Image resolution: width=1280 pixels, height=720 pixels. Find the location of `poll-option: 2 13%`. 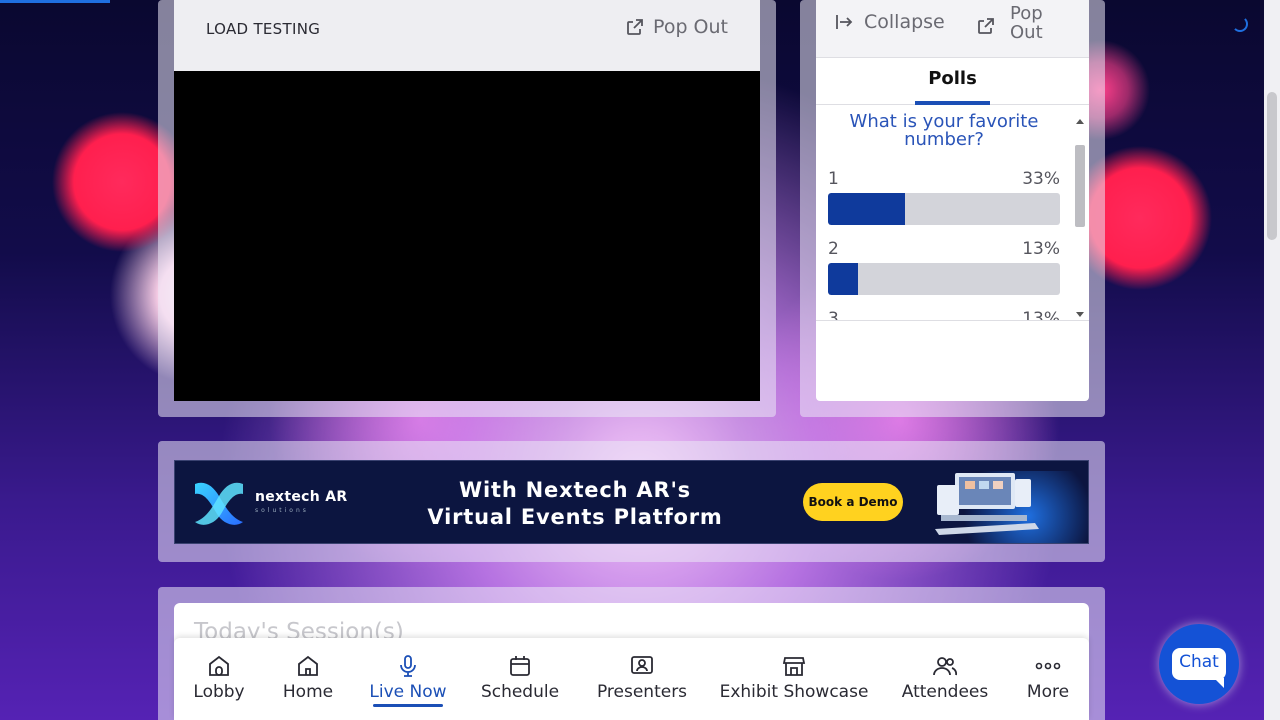

poll-option: 2 13% is located at coordinates (944, 267).